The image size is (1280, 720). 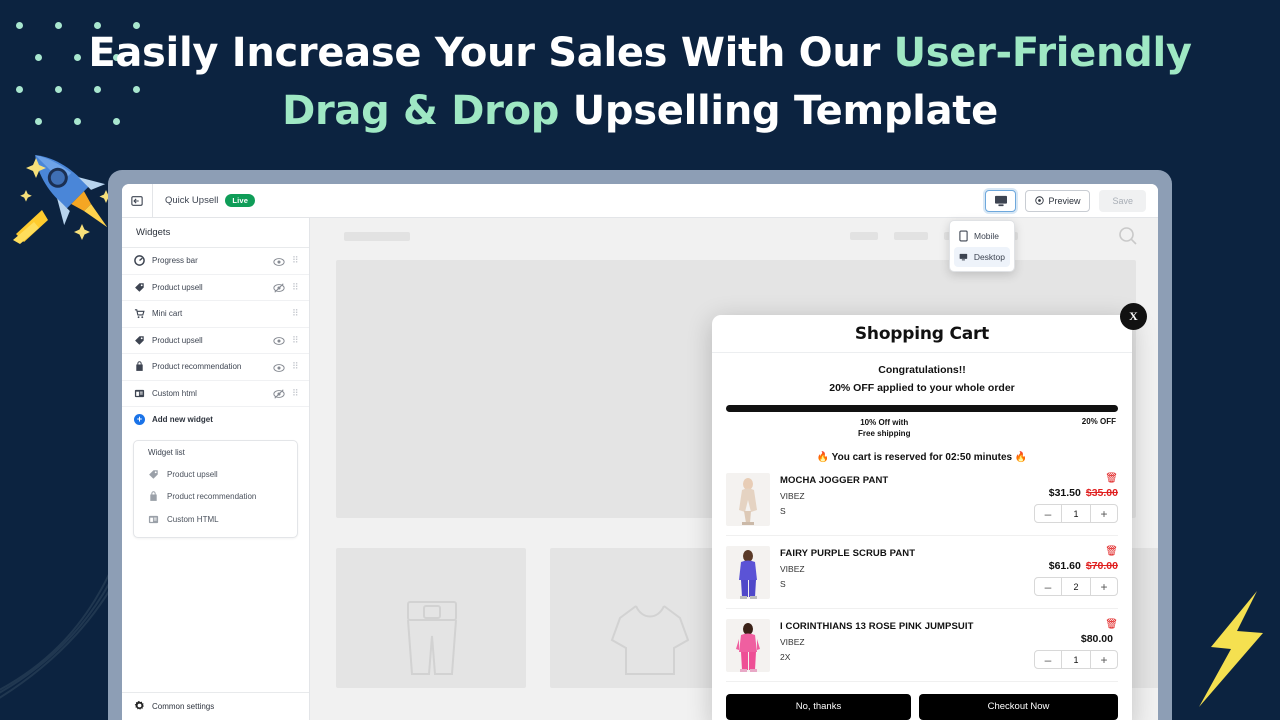 I want to click on widget-label: Custom html, so click(x=174, y=393).